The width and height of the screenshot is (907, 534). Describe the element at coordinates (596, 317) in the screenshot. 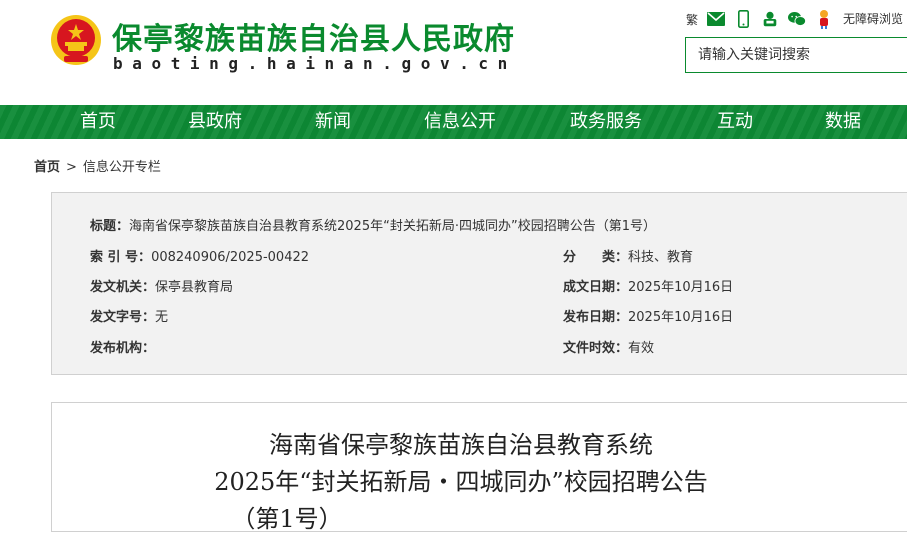

I see `info-published-label: 发布日期：` at that location.